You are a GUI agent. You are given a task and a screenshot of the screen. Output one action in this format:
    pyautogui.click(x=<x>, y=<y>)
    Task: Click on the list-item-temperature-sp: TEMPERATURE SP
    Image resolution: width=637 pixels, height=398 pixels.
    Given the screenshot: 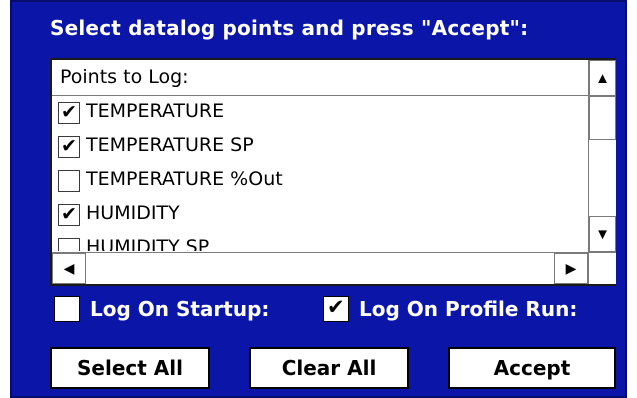 What is the action you would take?
    pyautogui.click(x=320, y=147)
    